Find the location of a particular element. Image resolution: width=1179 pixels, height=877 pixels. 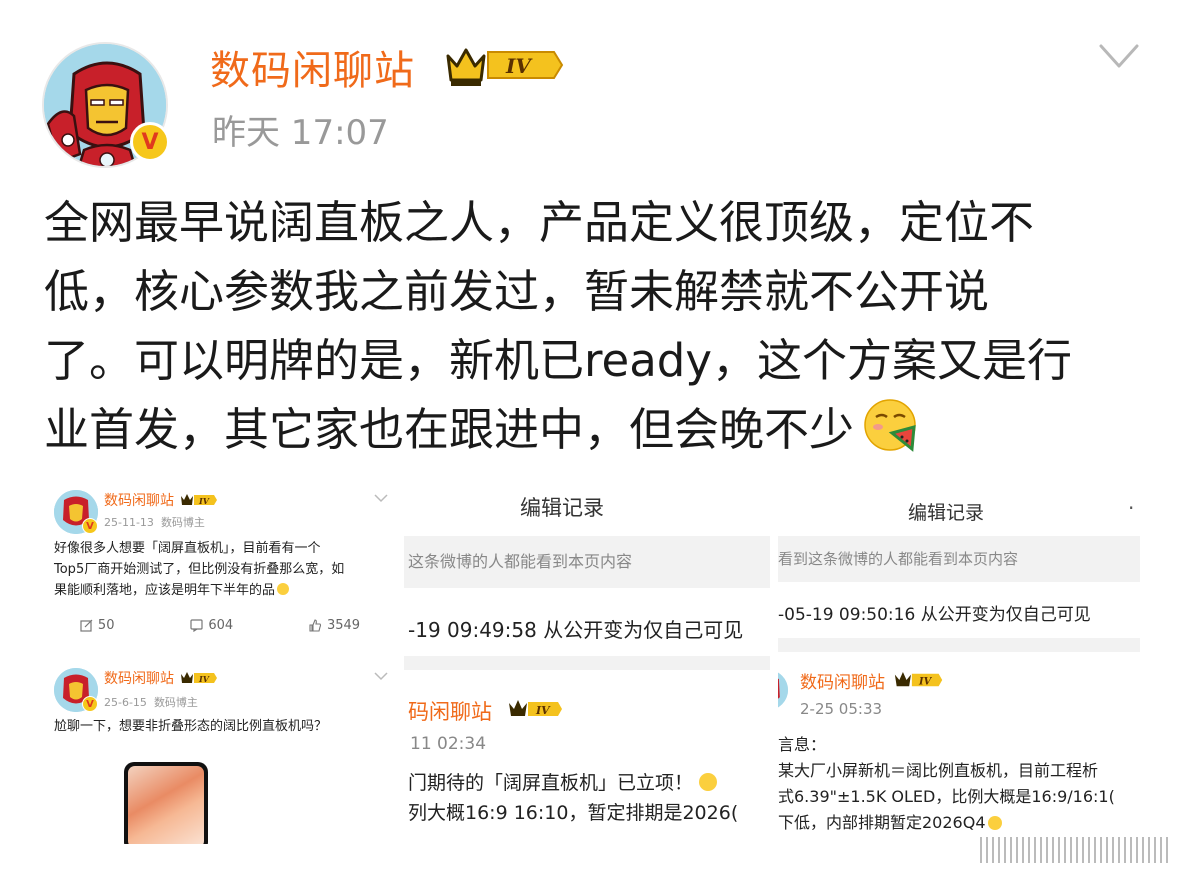

image-strip-indicator is located at coordinates (1075, 850).